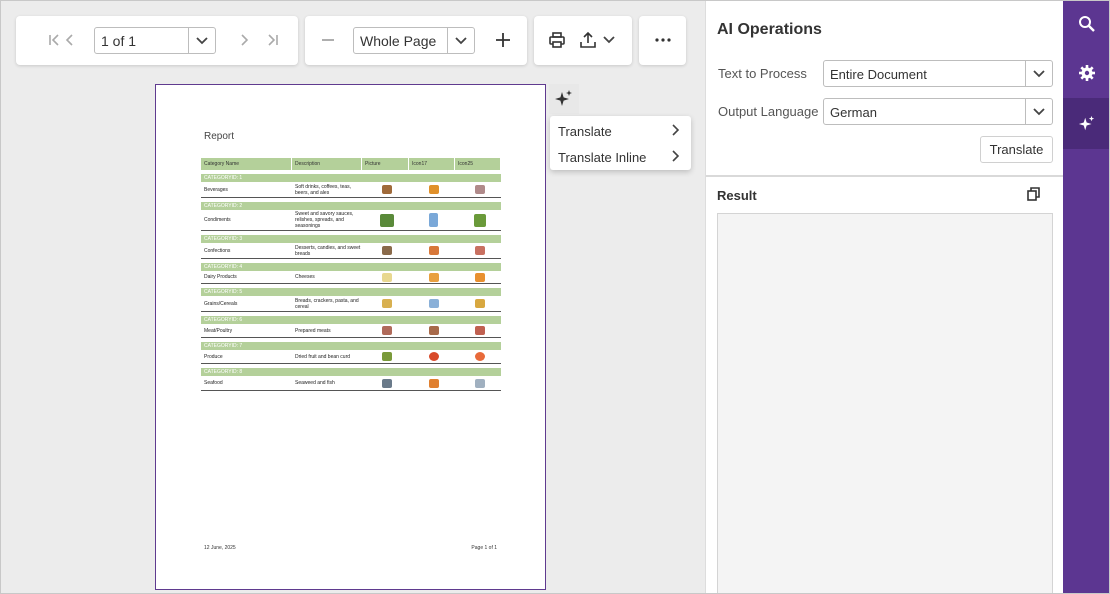  I want to click on last-page-icon, so click(273, 40).